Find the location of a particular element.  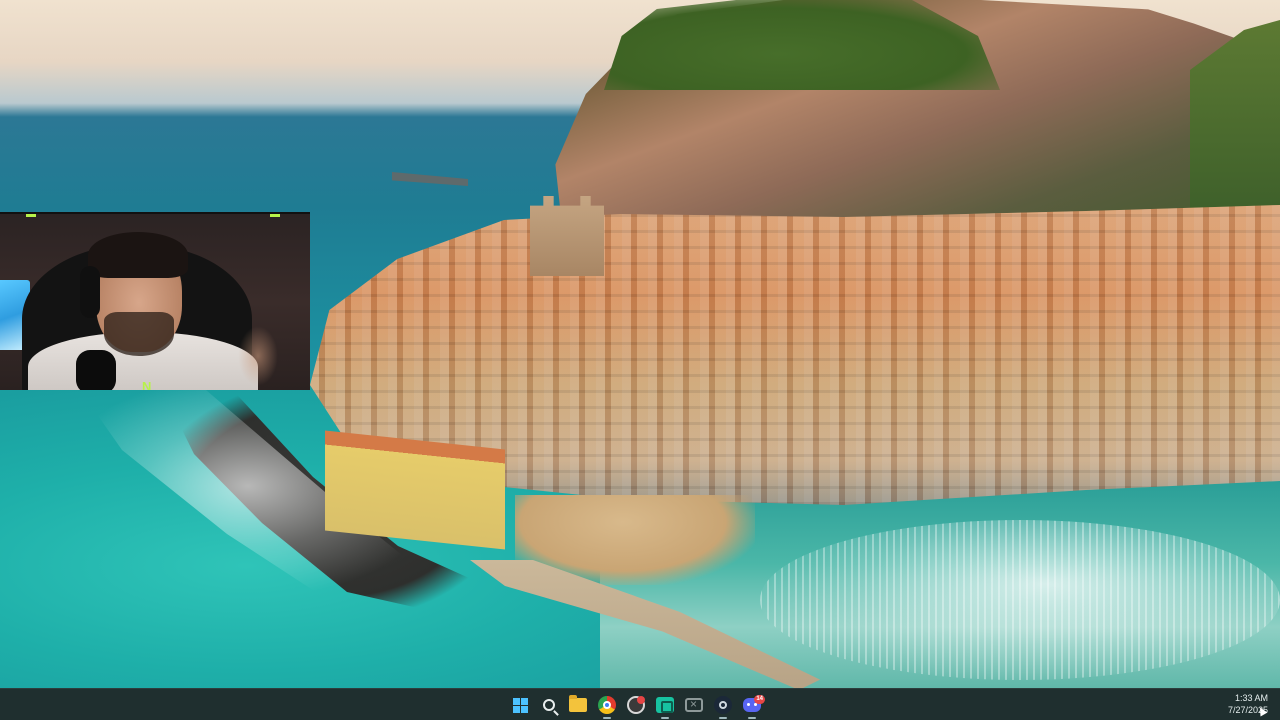

steam-button is located at coordinates (723, 706).